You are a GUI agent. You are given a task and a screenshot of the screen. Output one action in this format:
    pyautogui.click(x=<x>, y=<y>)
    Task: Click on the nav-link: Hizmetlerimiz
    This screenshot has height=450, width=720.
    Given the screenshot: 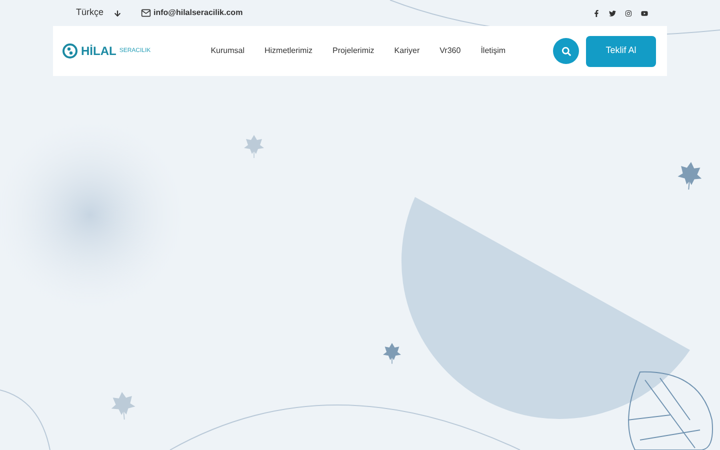 What is the action you would take?
    pyautogui.click(x=288, y=51)
    